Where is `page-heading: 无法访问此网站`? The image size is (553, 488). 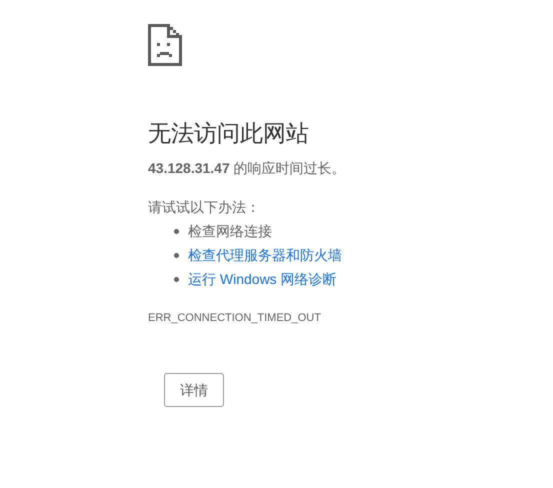 page-heading: 无法访问此网站 is located at coordinates (228, 133).